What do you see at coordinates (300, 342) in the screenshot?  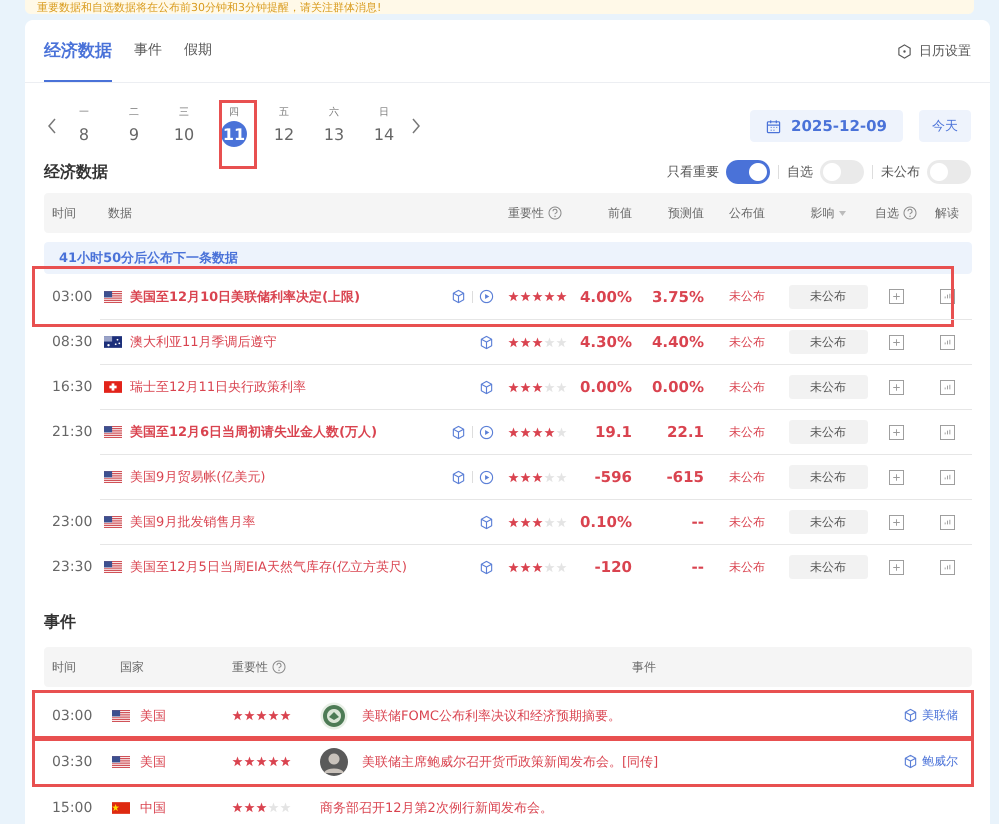 I see `indicator-title: 澳大利亚11月季调后遵守` at bounding box center [300, 342].